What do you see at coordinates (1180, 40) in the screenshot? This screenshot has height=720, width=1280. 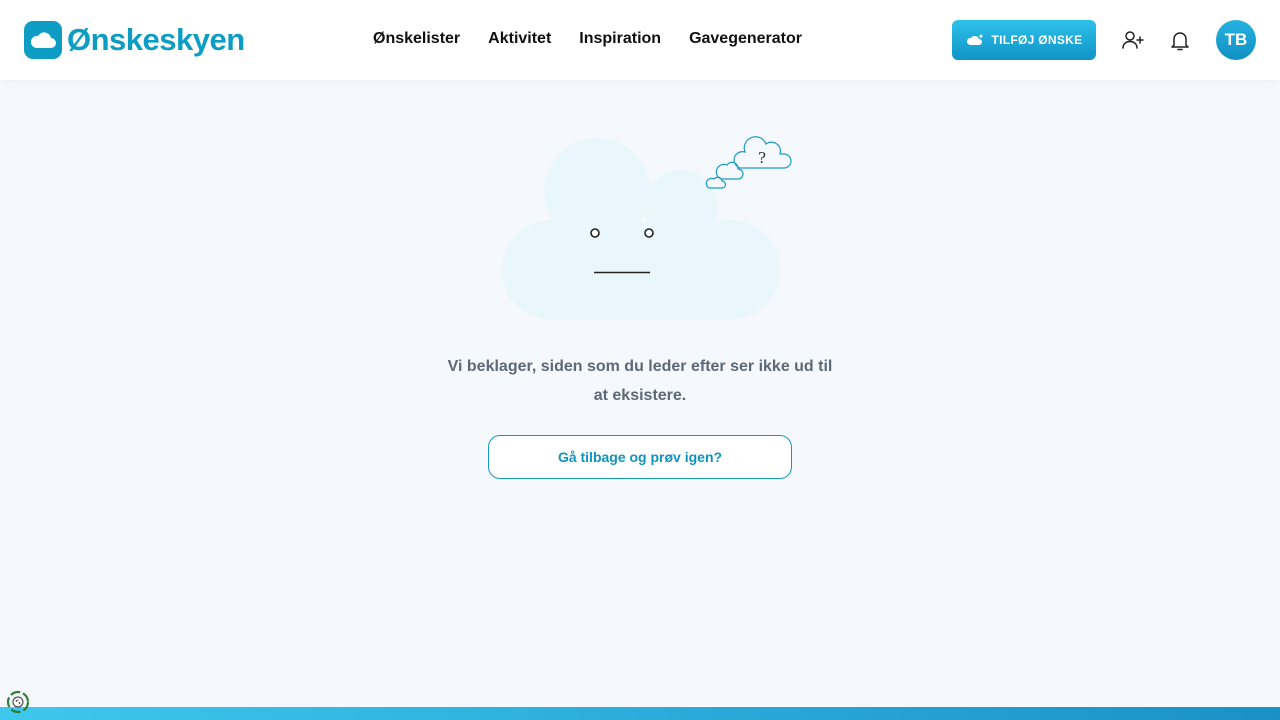 I see `bell-icon` at bounding box center [1180, 40].